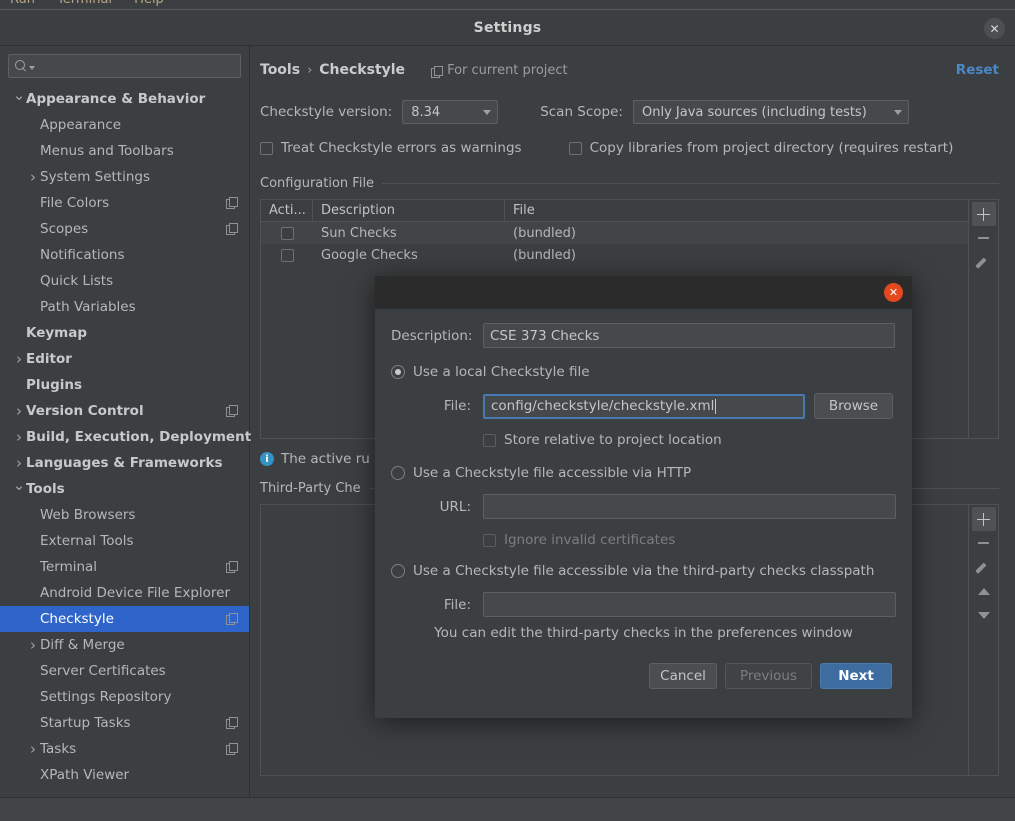 This screenshot has width=1015, height=821. I want to click on sidebar-item-path-variables: Path Variables, so click(124, 307).